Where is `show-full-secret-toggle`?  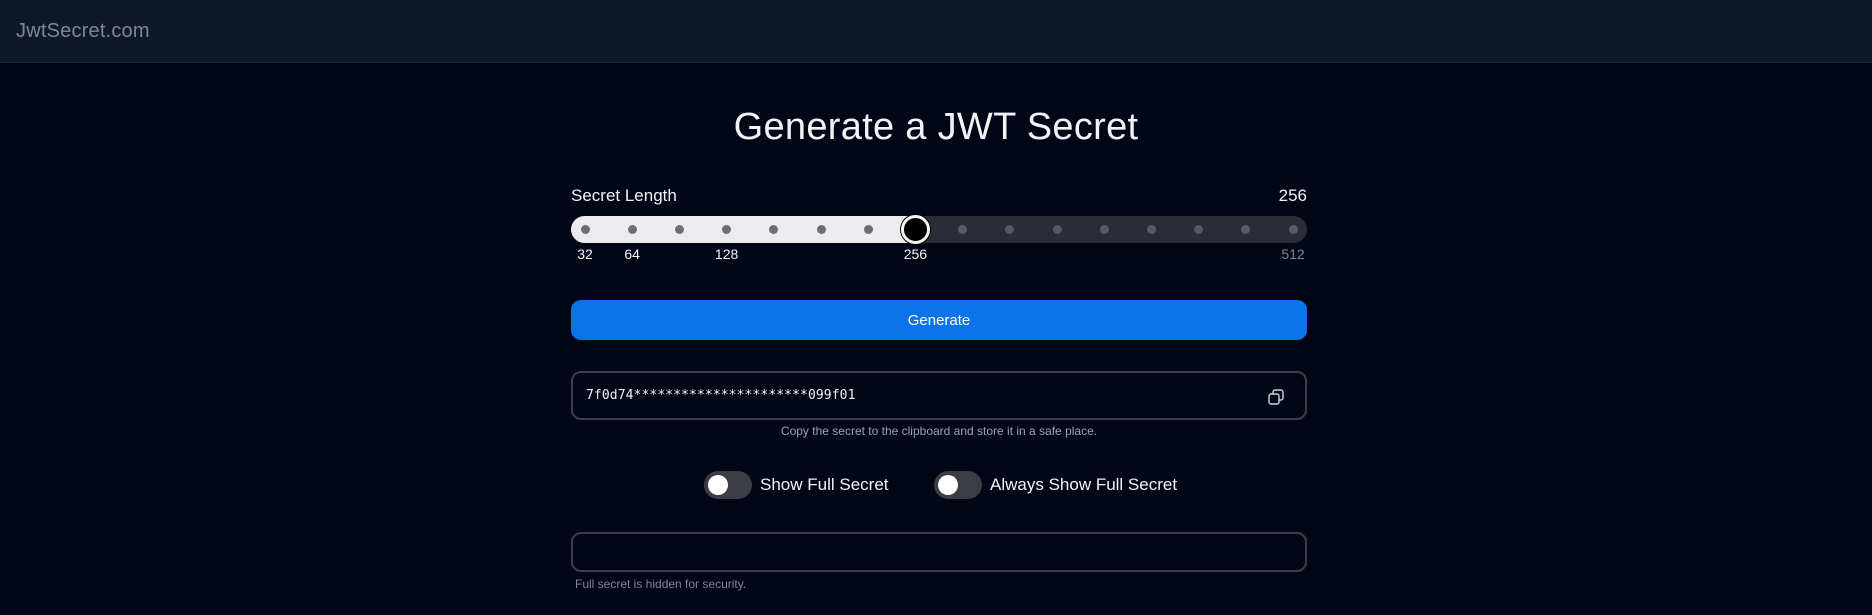 show-full-secret-toggle is located at coordinates (728, 485).